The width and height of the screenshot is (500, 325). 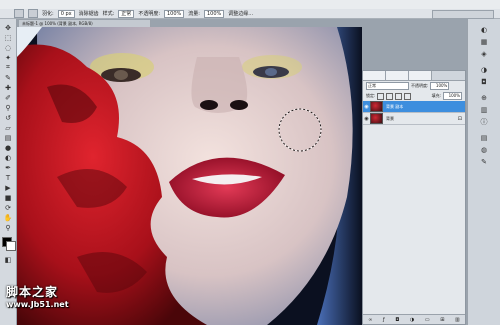 I want to click on watermark: 脚本之家 www.Jb51.net, so click(x=46, y=302).